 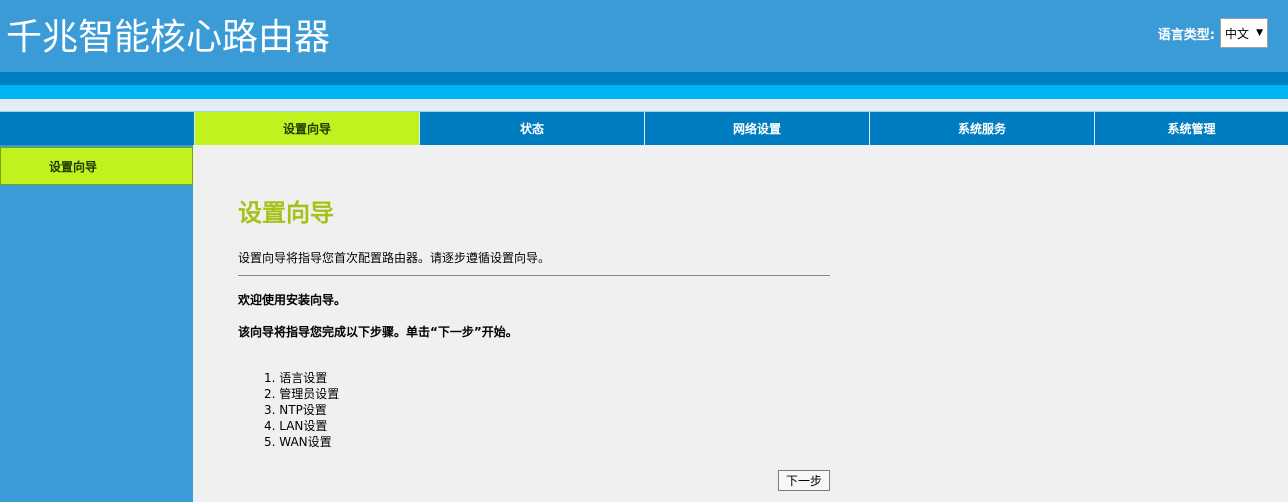 I want to click on list-item: 3. NTP设置, so click(x=295, y=410).